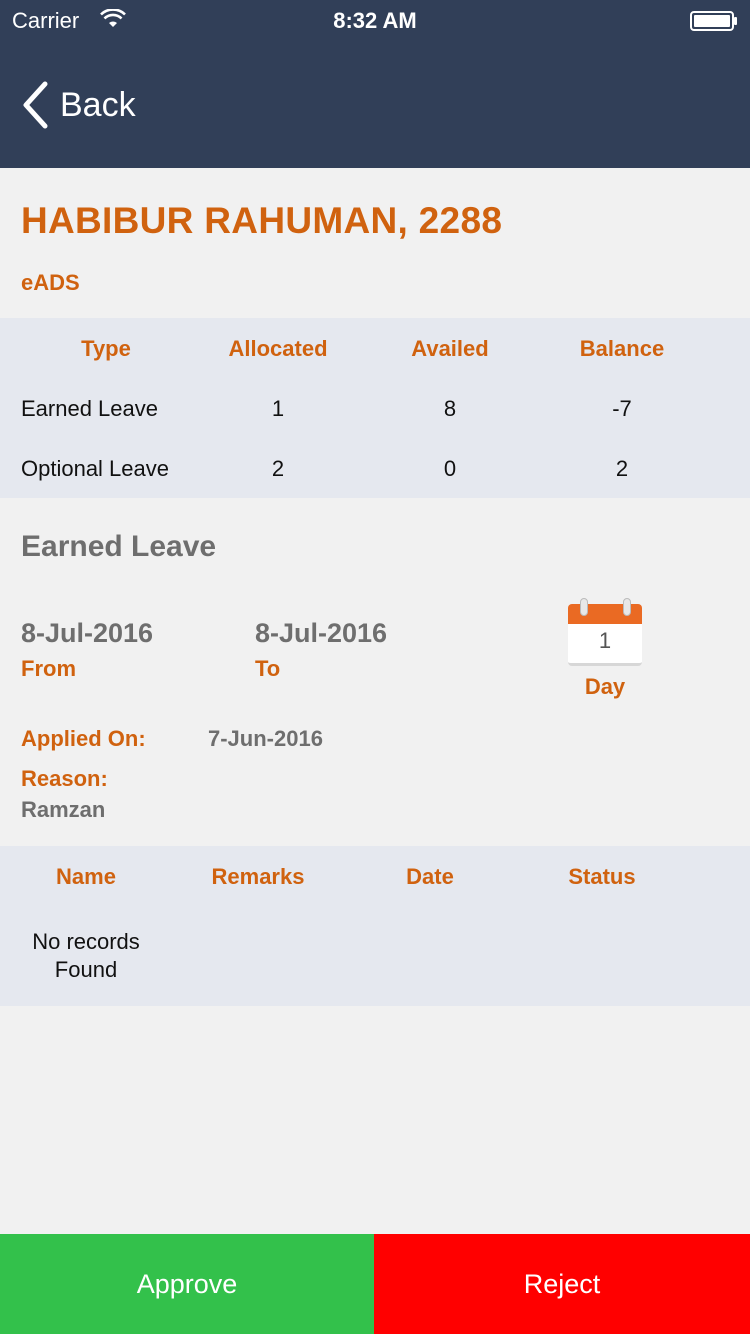 The height and width of the screenshot is (1334, 750). I want to click on empty-state-line: Found, so click(86, 969).